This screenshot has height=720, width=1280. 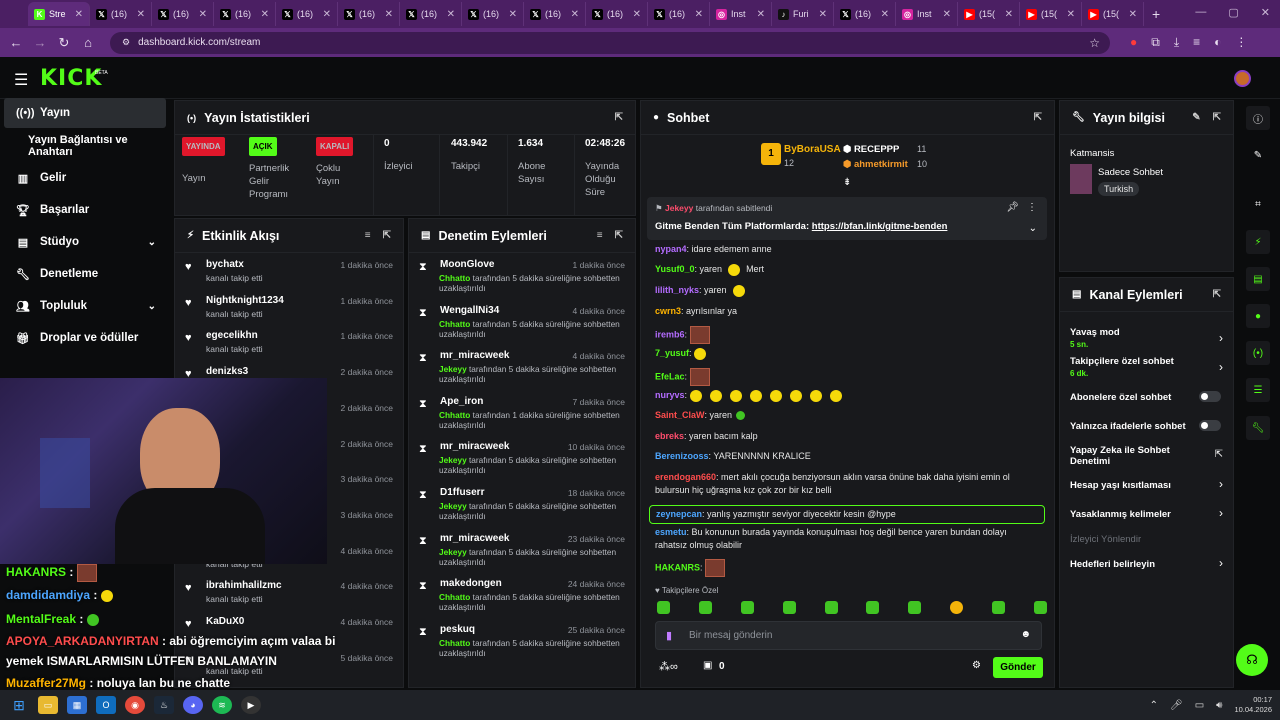 I want to click on filter-icon: ≡, so click(x=600, y=235).